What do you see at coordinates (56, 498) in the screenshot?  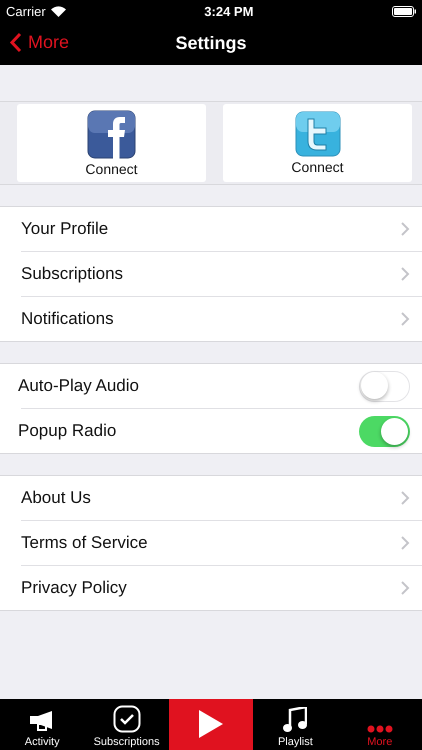 I see `menu-item-label: About Us` at bounding box center [56, 498].